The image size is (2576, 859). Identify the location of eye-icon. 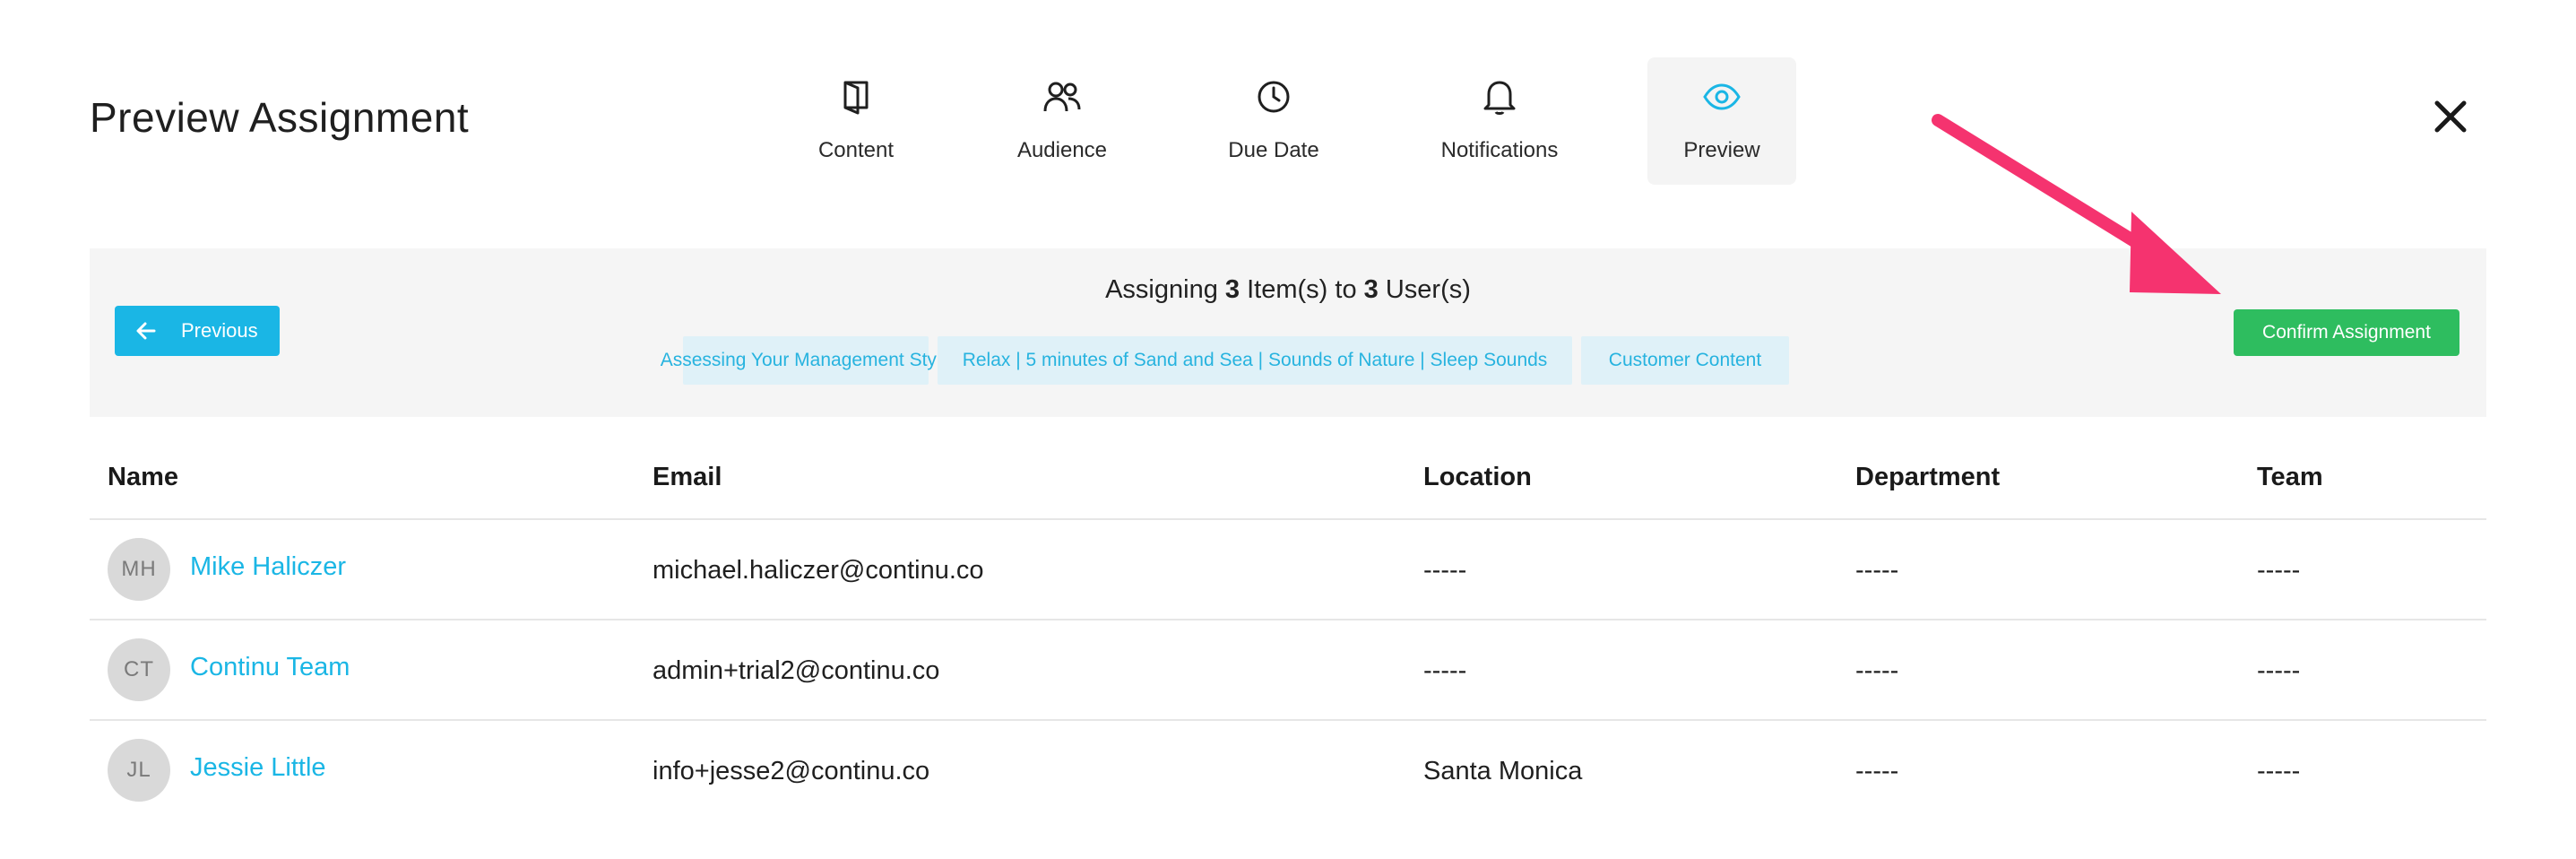
(1722, 97).